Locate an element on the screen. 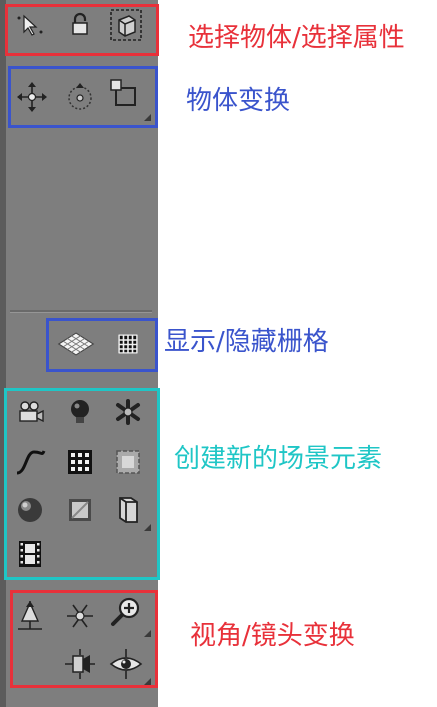 The width and height of the screenshot is (437, 707). palette-edge is located at coordinates (3, 353).